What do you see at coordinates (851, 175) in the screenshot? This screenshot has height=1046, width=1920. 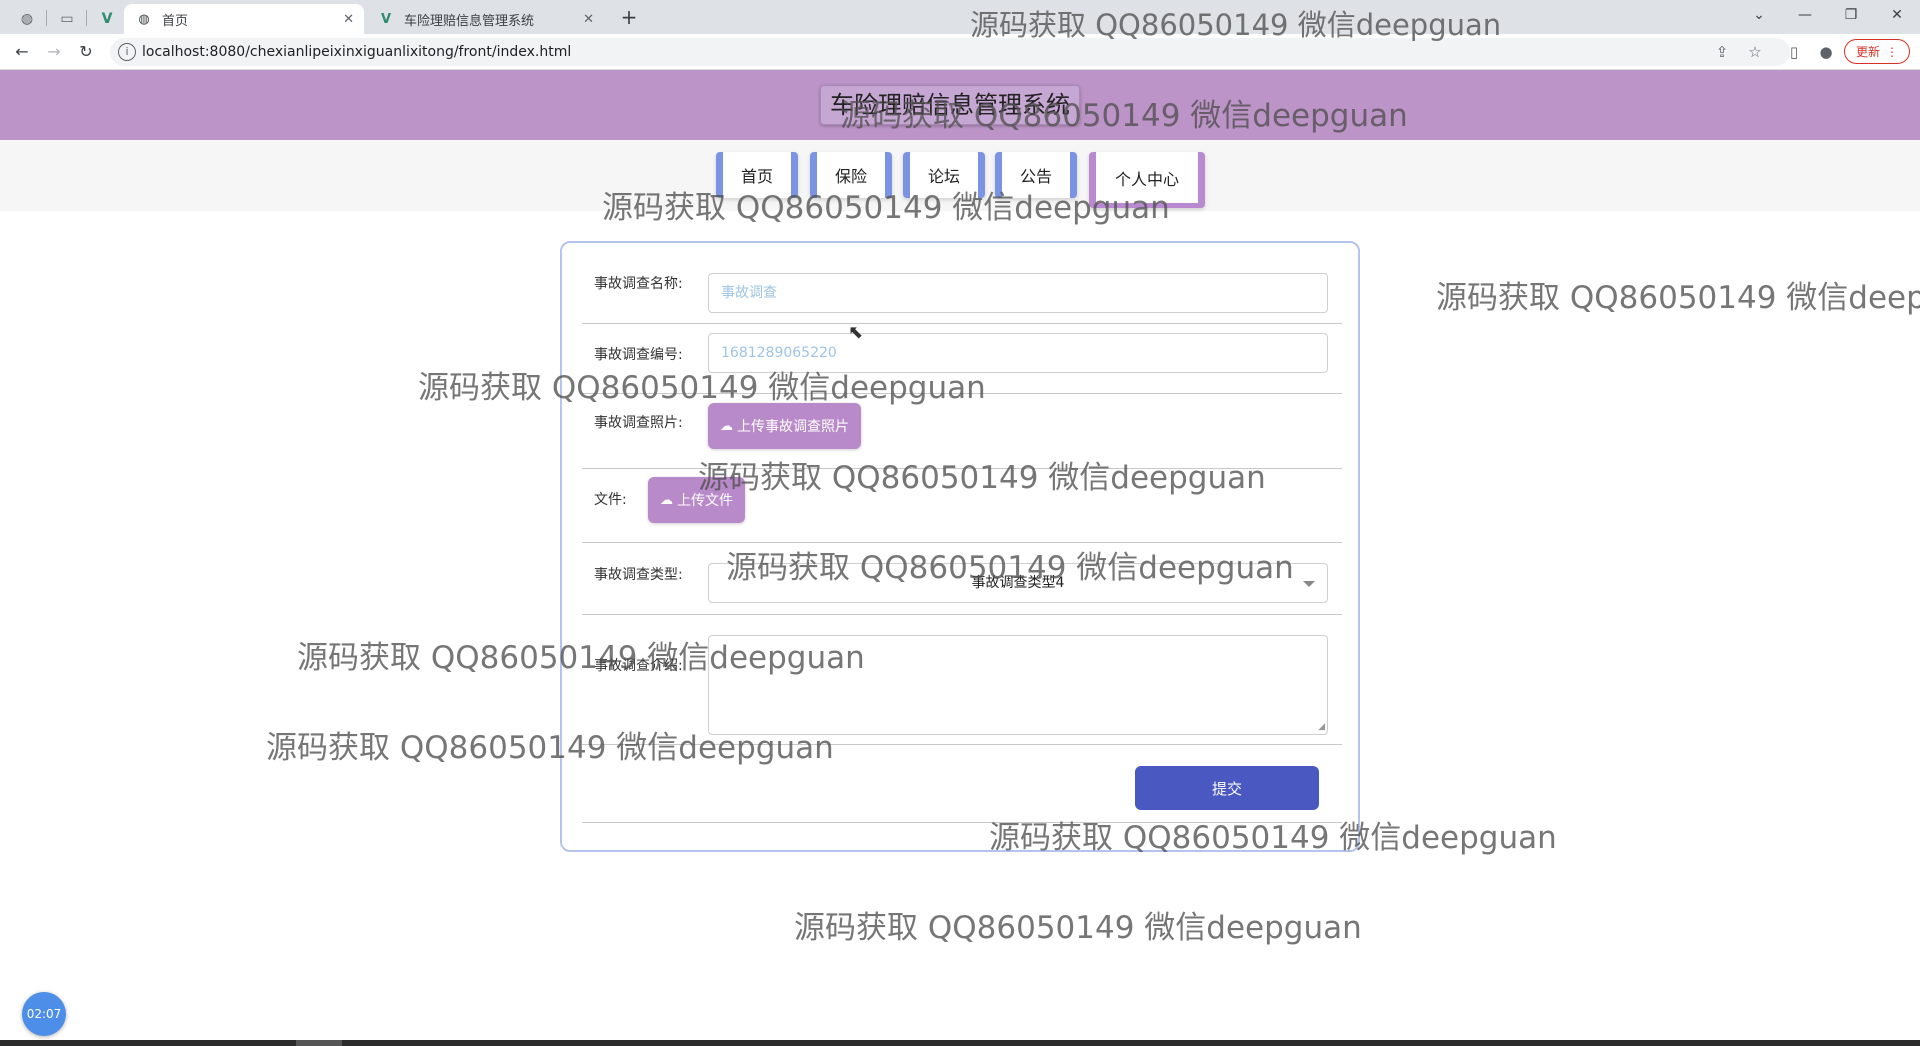 I see `nav-insurance: 保险` at bounding box center [851, 175].